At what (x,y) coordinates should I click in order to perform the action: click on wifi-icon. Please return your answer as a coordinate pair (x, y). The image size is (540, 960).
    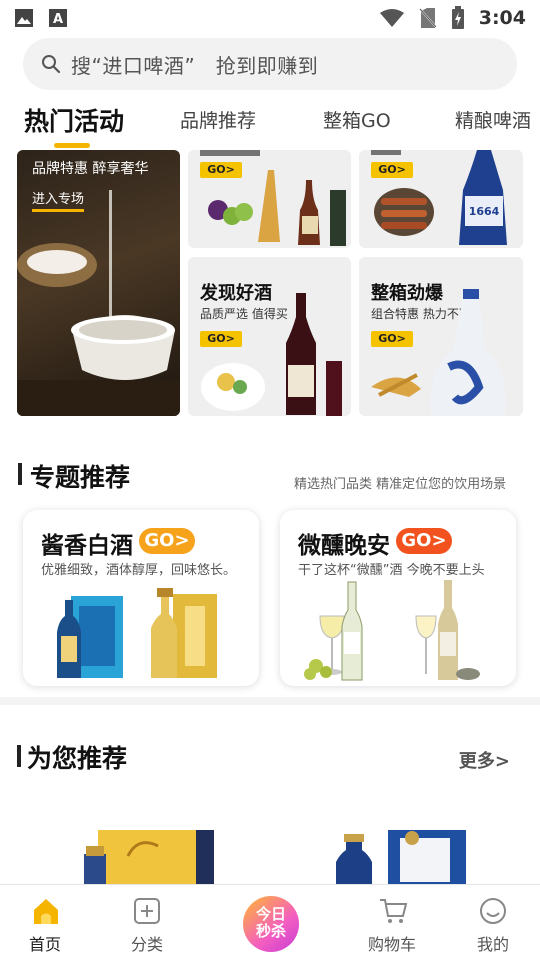
    Looking at the image, I should click on (391, 18).